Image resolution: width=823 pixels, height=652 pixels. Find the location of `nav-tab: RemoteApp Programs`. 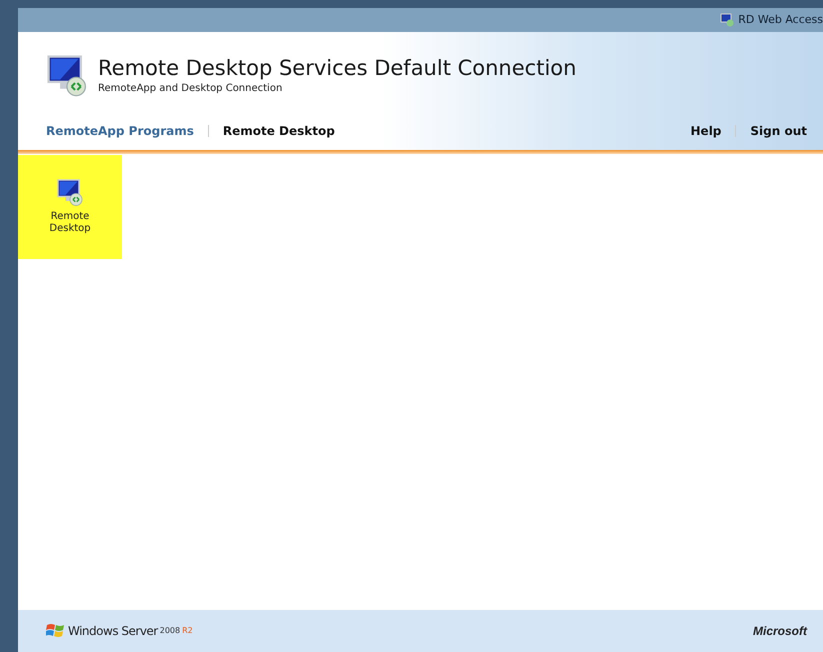

nav-tab: RemoteApp Programs is located at coordinates (120, 131).